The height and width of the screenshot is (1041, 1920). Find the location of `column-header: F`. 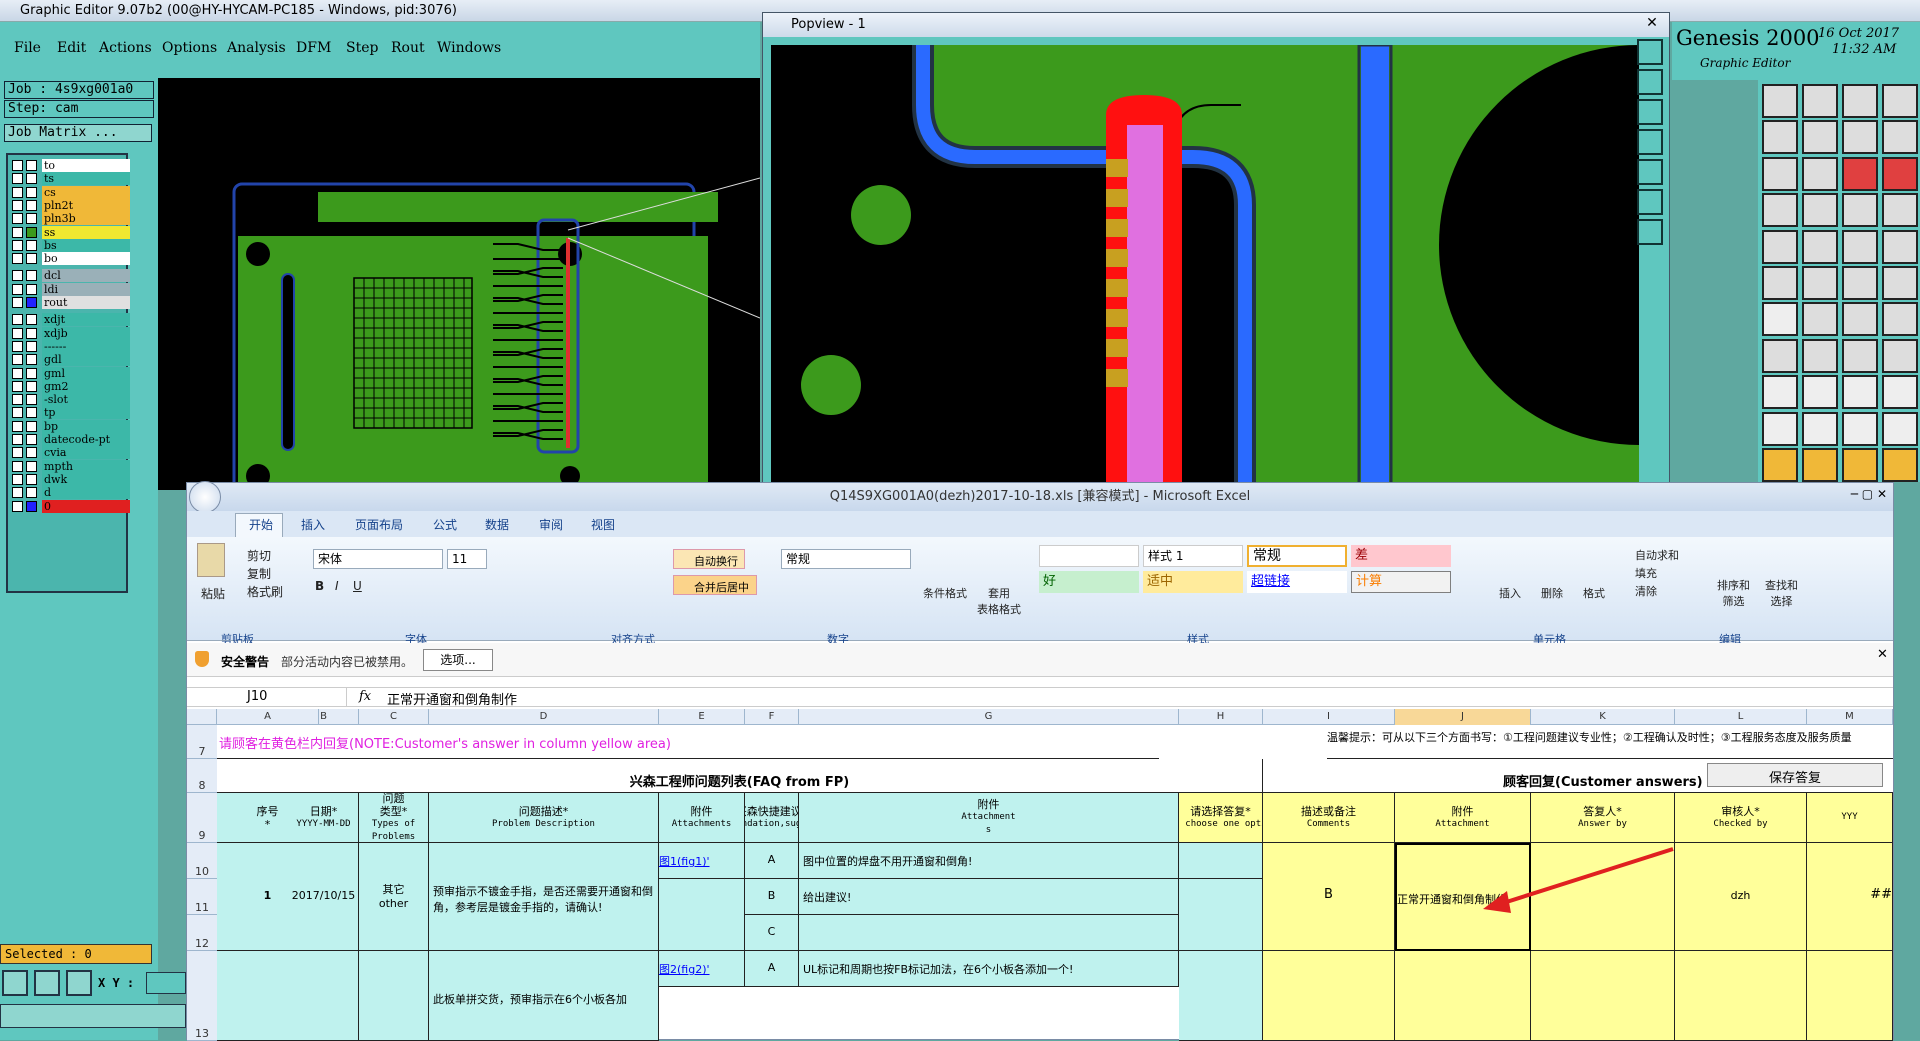

column-header: F is located at coordinates (772, 717).